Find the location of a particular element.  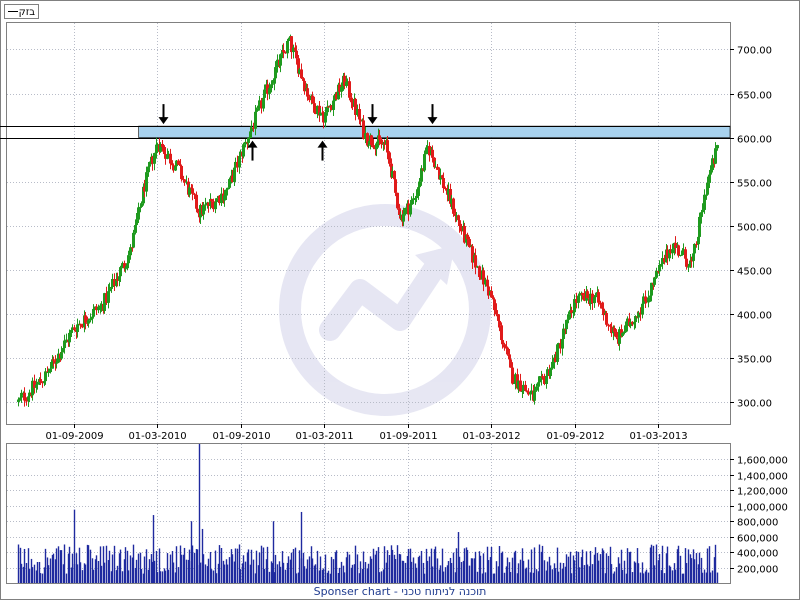

date-tick-label: 01-03-2012 is located at coordinates (491, 436).